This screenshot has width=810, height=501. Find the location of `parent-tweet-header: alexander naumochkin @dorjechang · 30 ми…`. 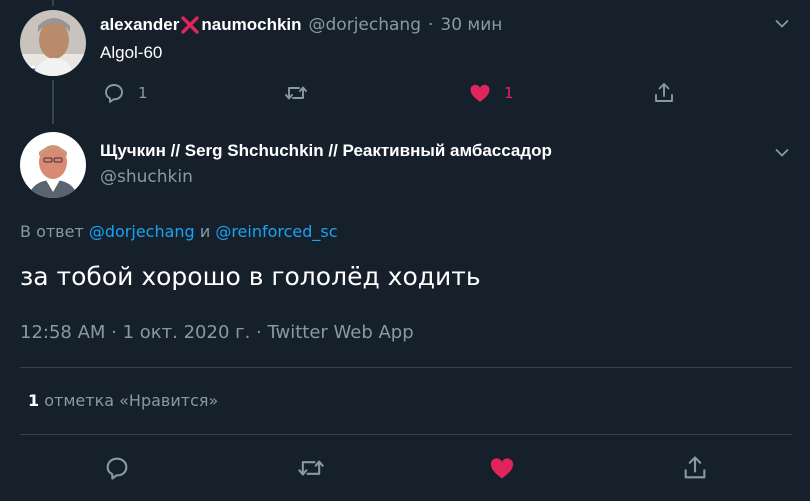

parent-tweet-header: alexander naumochkin @dorjechang · 30 ми… is located at coordinates (301, 25).